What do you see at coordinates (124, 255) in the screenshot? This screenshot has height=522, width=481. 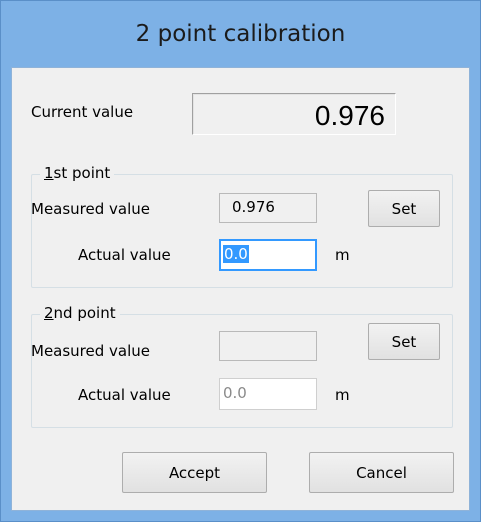 I see `first-actual-label: Actual value` at bounding box center [124, 255].